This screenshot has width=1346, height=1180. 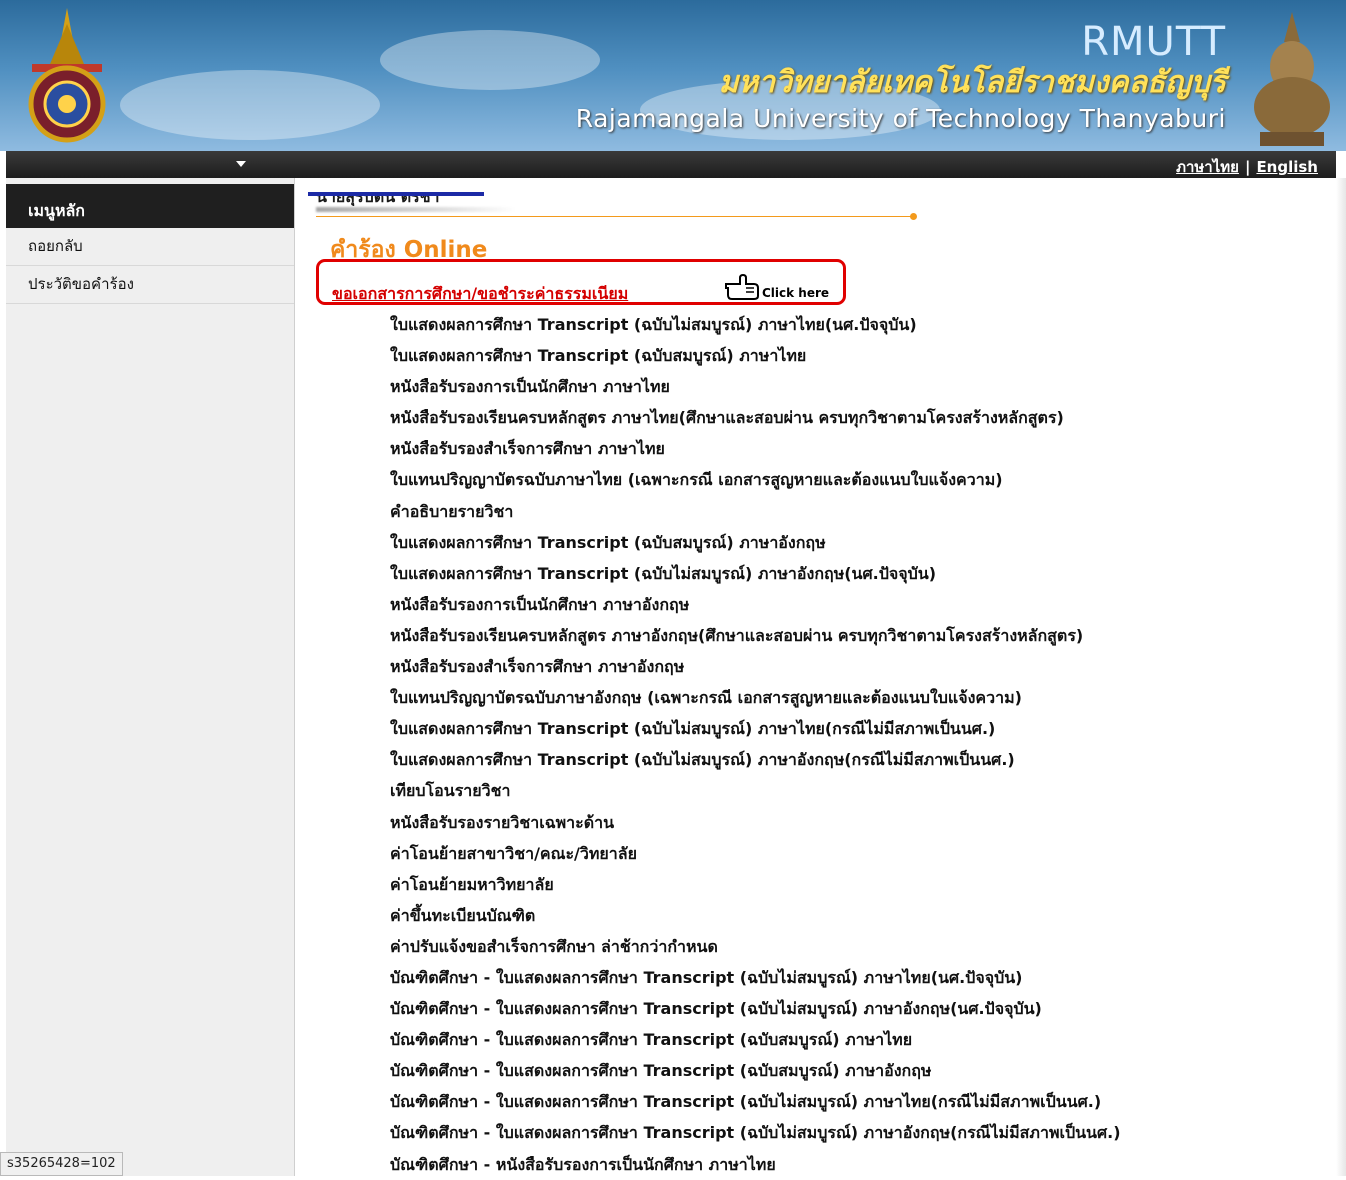 What do you see at coordinates (480, 294) in the screenshot?
I see `request-documents-link: ขอเอกสารการศึกษา/ขอชำระค่าธรรมเนียม` at bounding box center [480, 294].